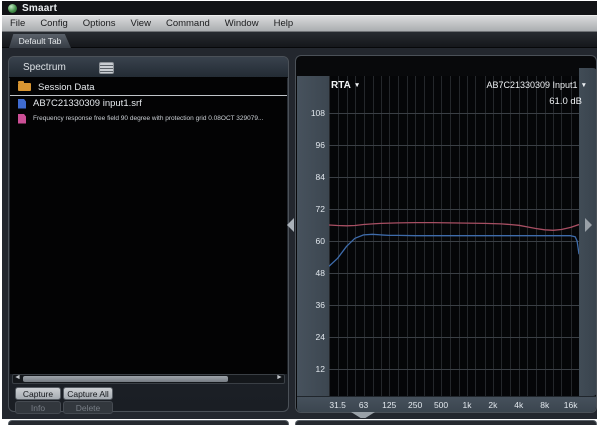 This screenshot has width=600, height=425. I want to click on splitter-left-arrow-icon, so click(290, 225).